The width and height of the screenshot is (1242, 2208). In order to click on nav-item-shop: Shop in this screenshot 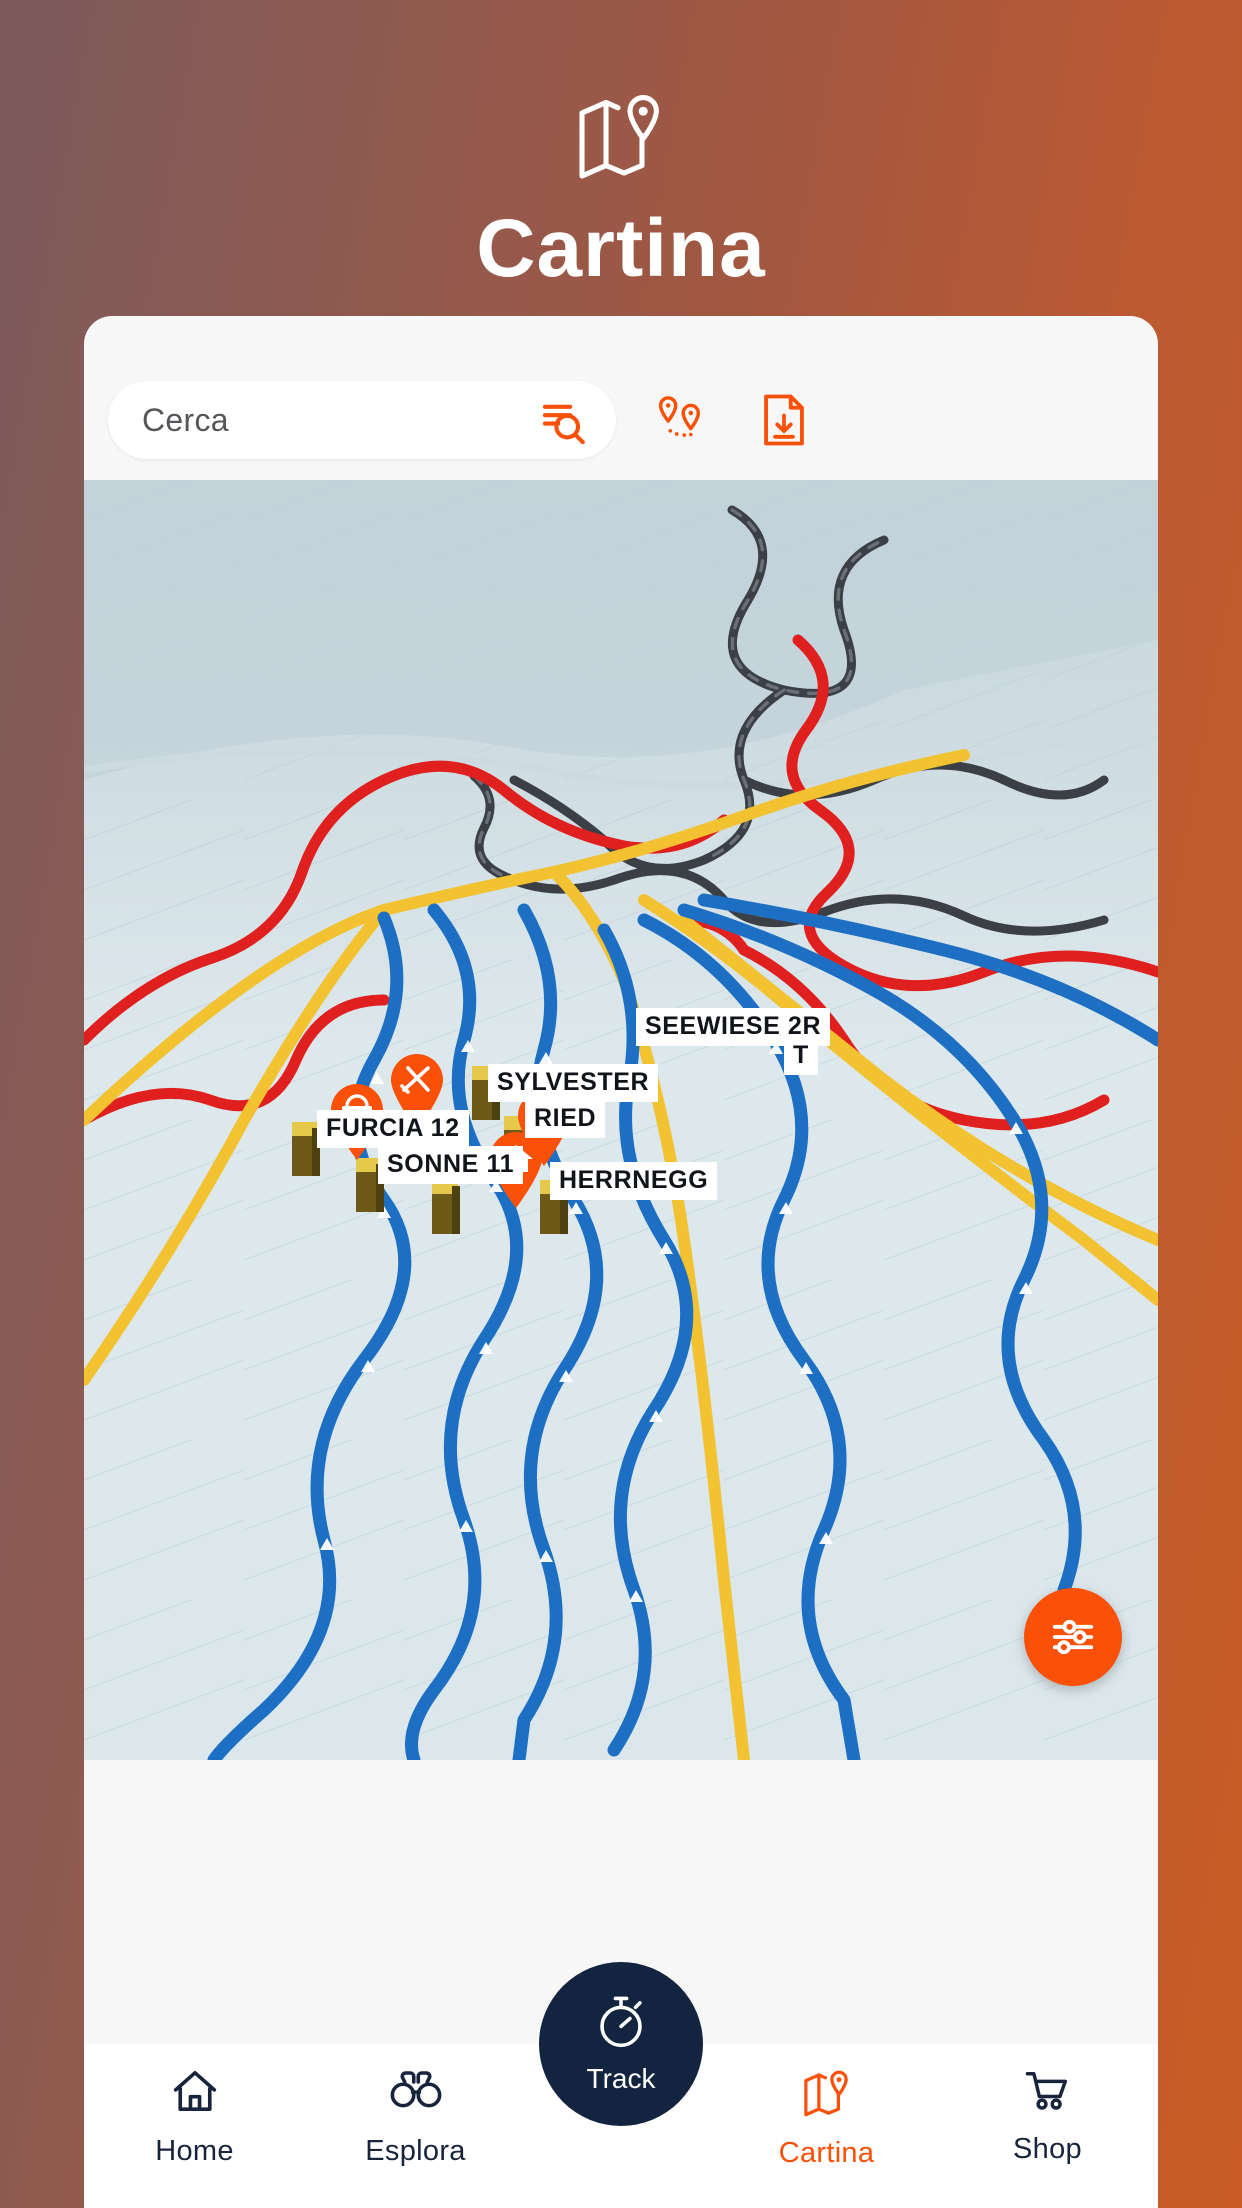, I will do `click(1047, 2116)`.